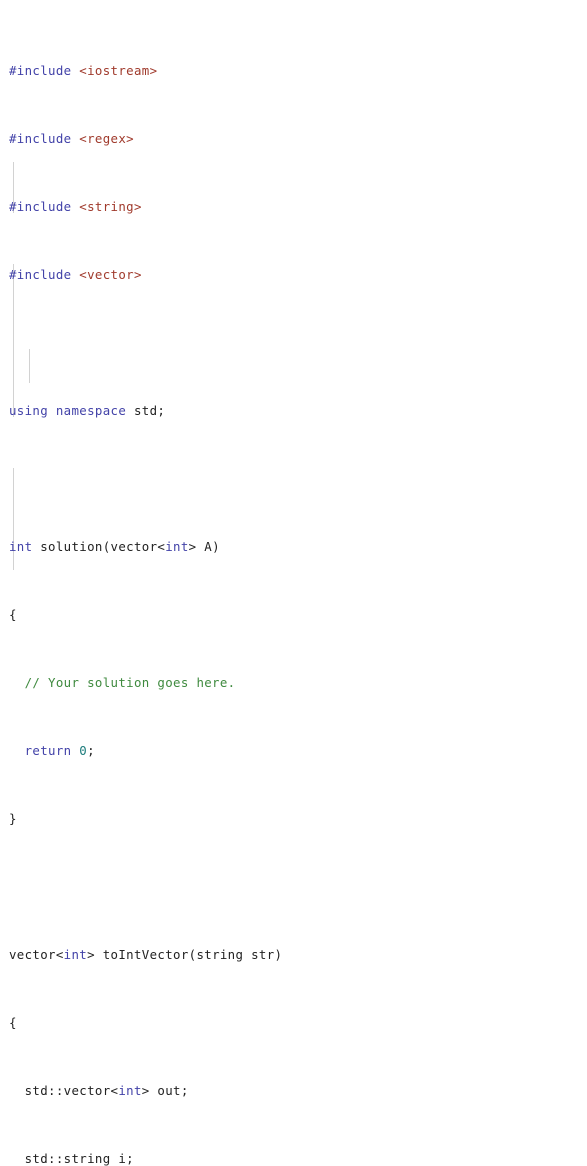 The width and height of the screenshot is (587, 1166). What do you see at coordinates (298, 478) in the screenshot?
I see `code-line-7-blank` at bounding box center [298, 478].